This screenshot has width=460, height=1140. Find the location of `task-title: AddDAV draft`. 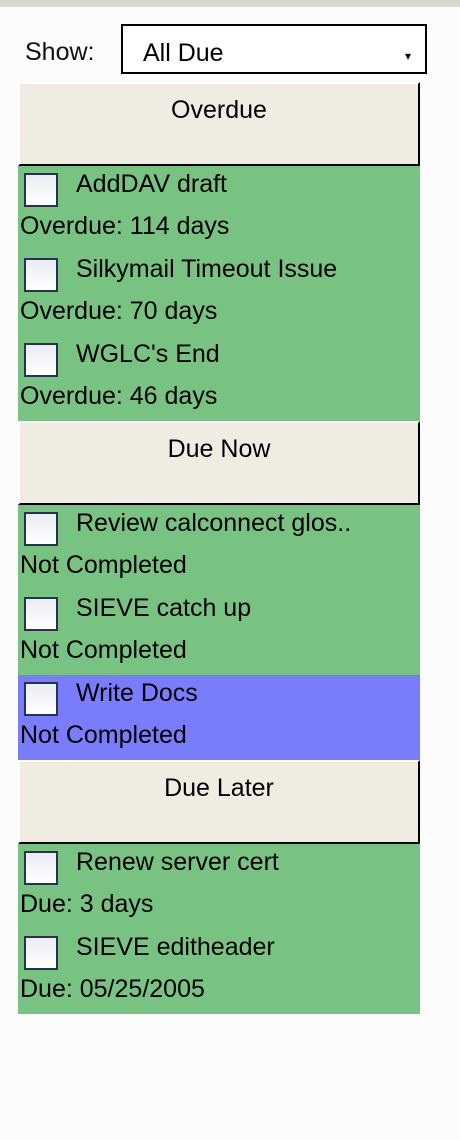

task-title: AddDAV draft is located at coordinates (152, 184).